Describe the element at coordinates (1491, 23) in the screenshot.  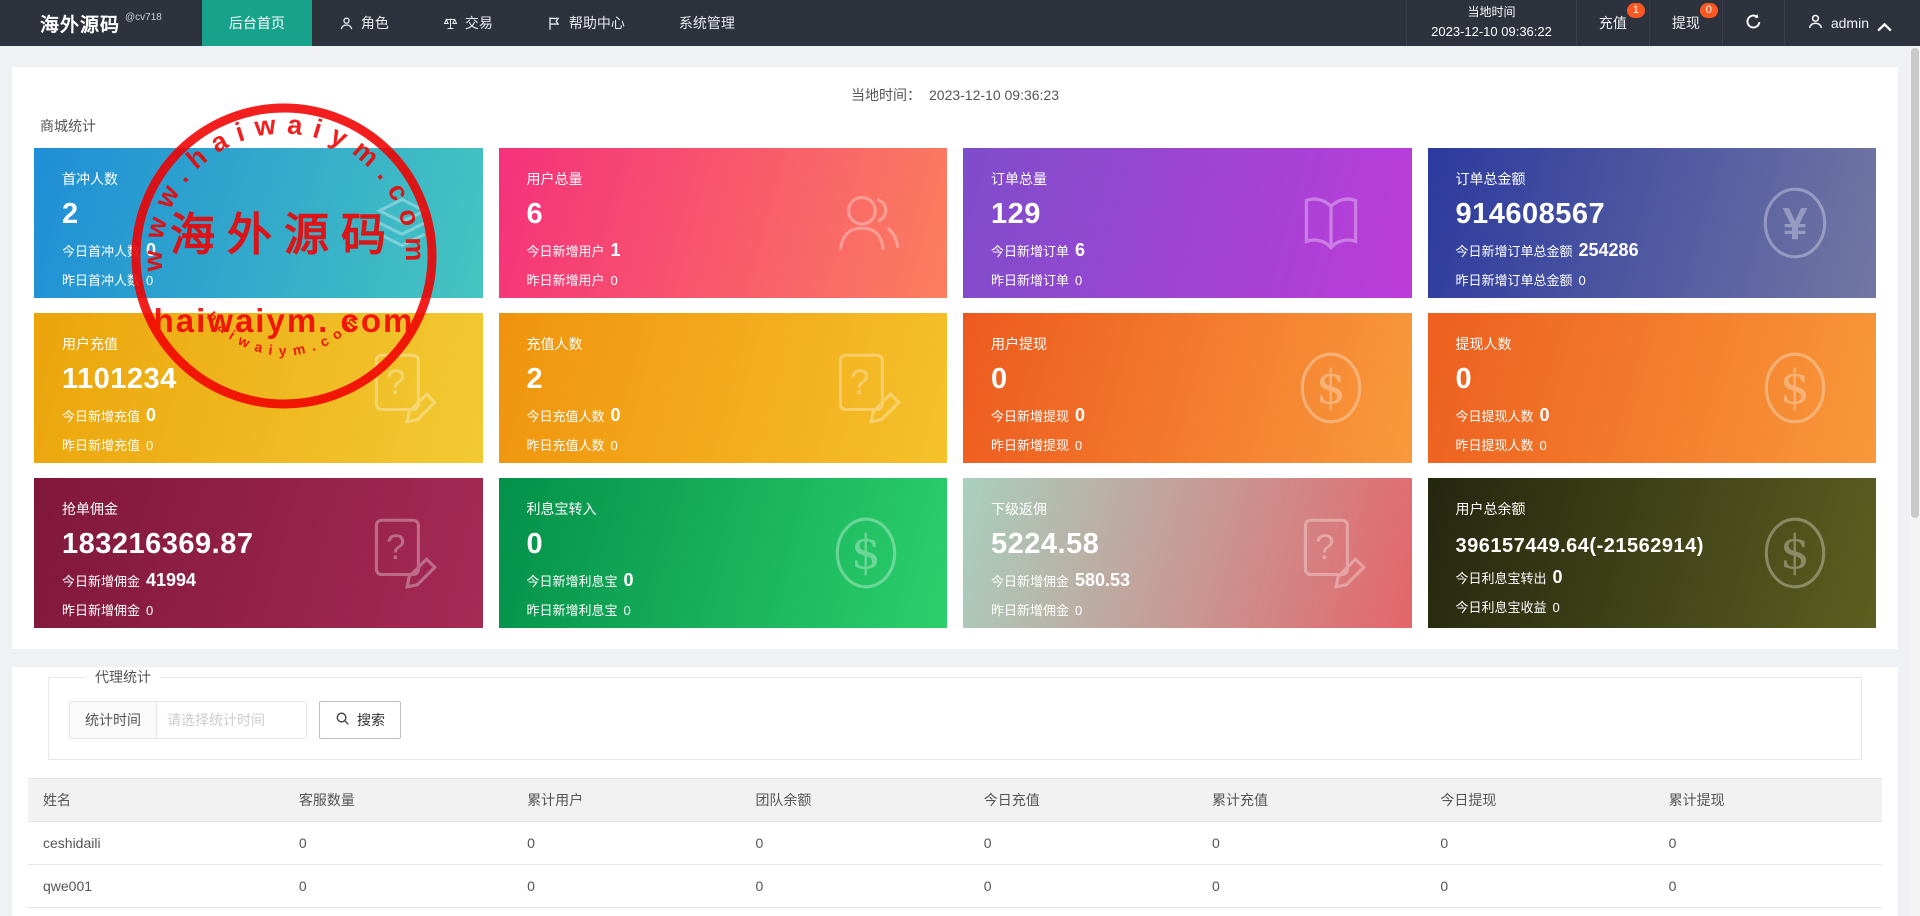
I see `local-time-block: 当地时间 2023-12-10 09:36:22` at that location.